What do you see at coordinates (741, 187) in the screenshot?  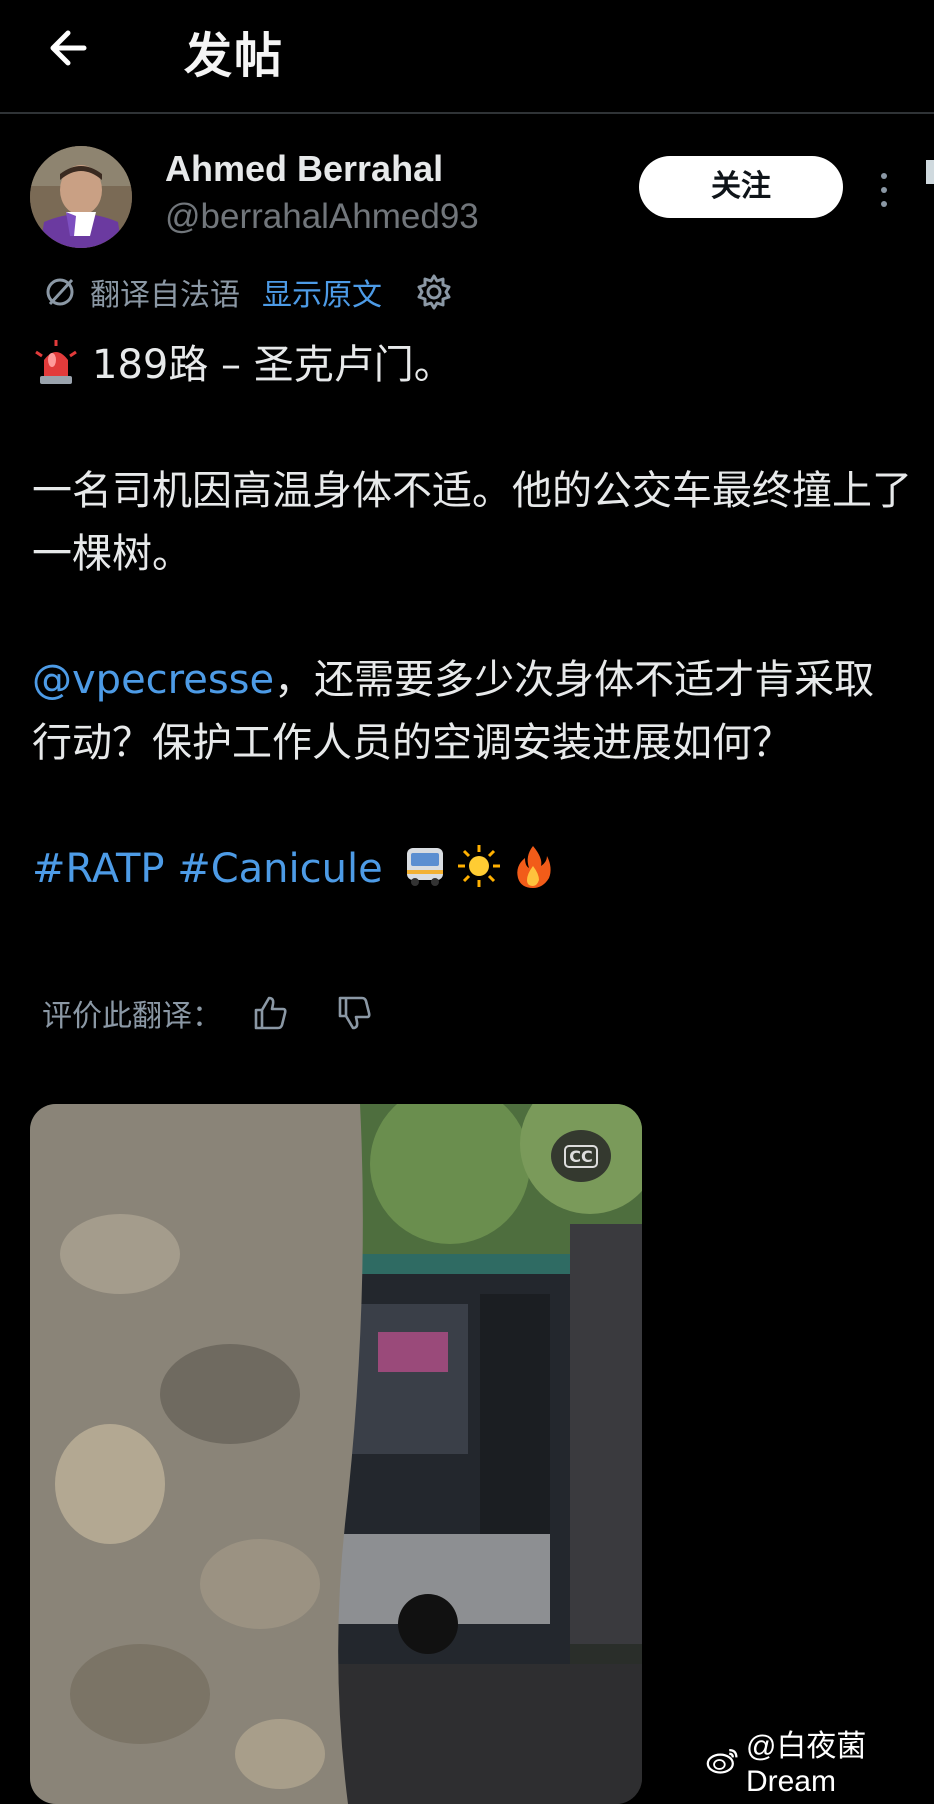 I see `follow-button: 关注` at bounding box center [741, 187].